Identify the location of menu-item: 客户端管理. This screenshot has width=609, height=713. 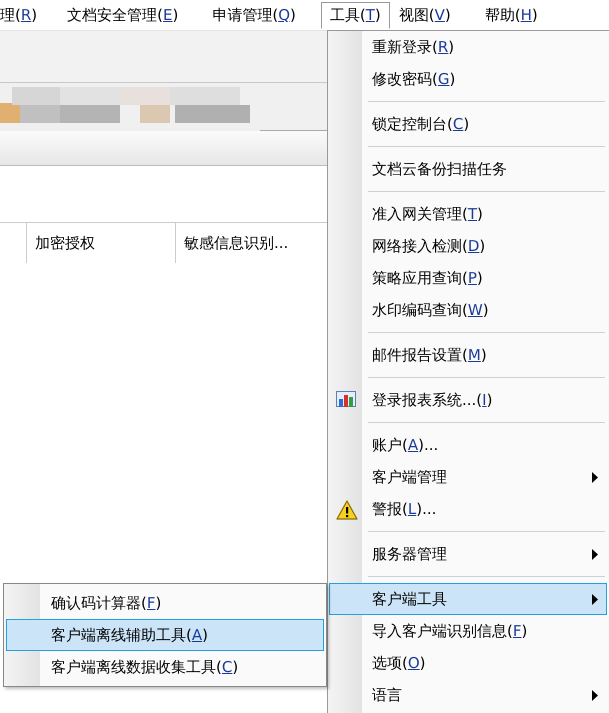
(468, 477).